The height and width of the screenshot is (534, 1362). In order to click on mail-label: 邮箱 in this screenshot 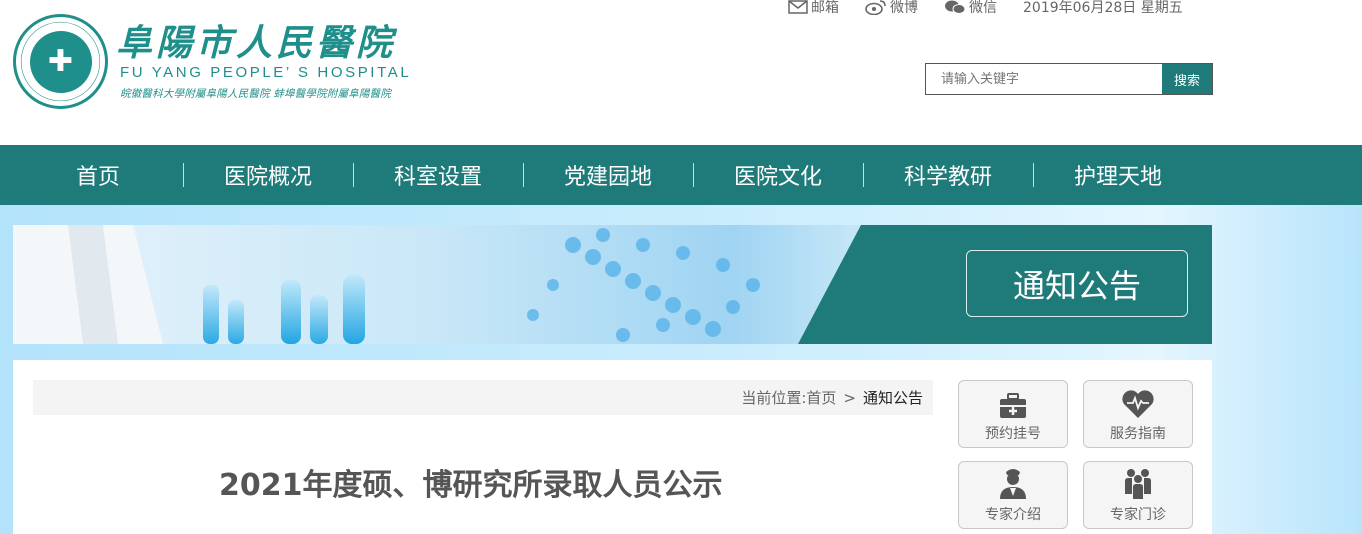, I will do `click(825, 8)`.